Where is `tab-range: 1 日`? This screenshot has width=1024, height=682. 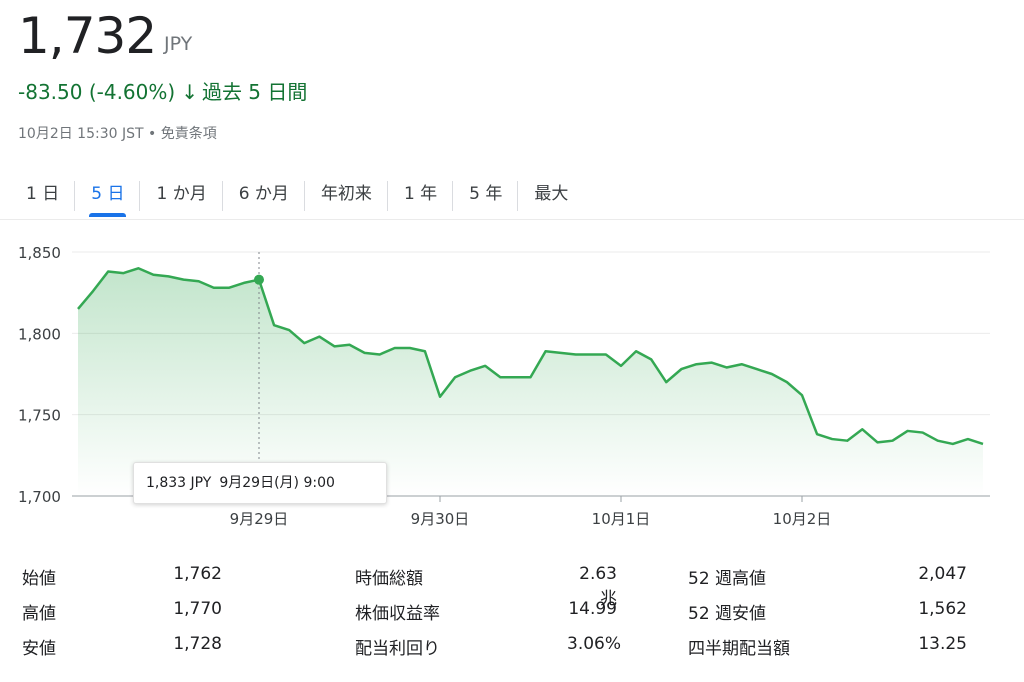
tab-range: 1 日 is located at coordinates (43, 194).